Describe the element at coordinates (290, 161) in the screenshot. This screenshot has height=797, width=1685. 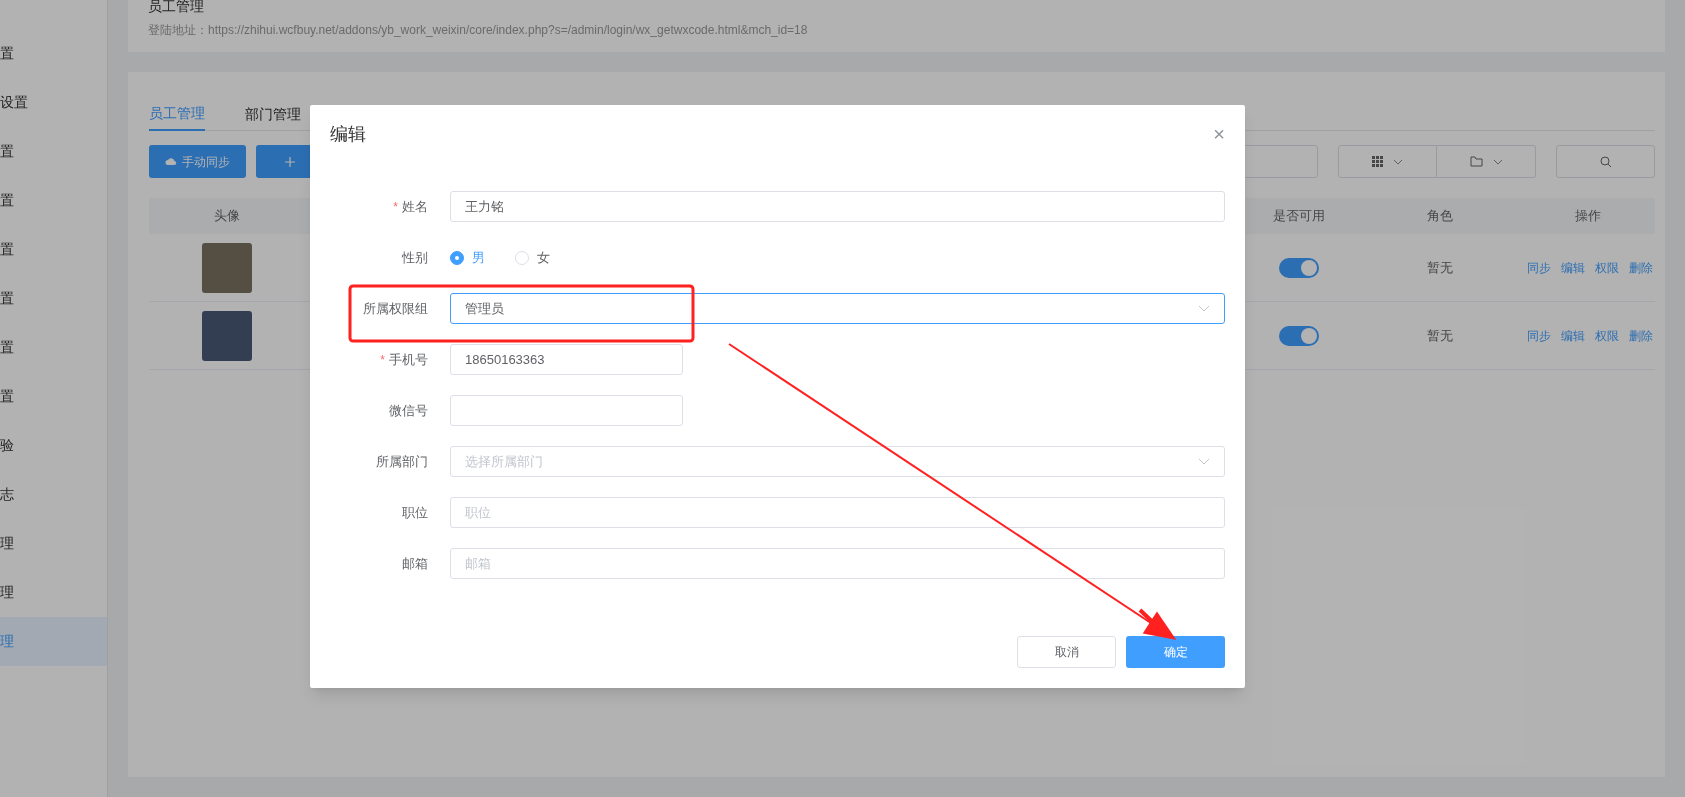
I see `plus-icon` at that location.